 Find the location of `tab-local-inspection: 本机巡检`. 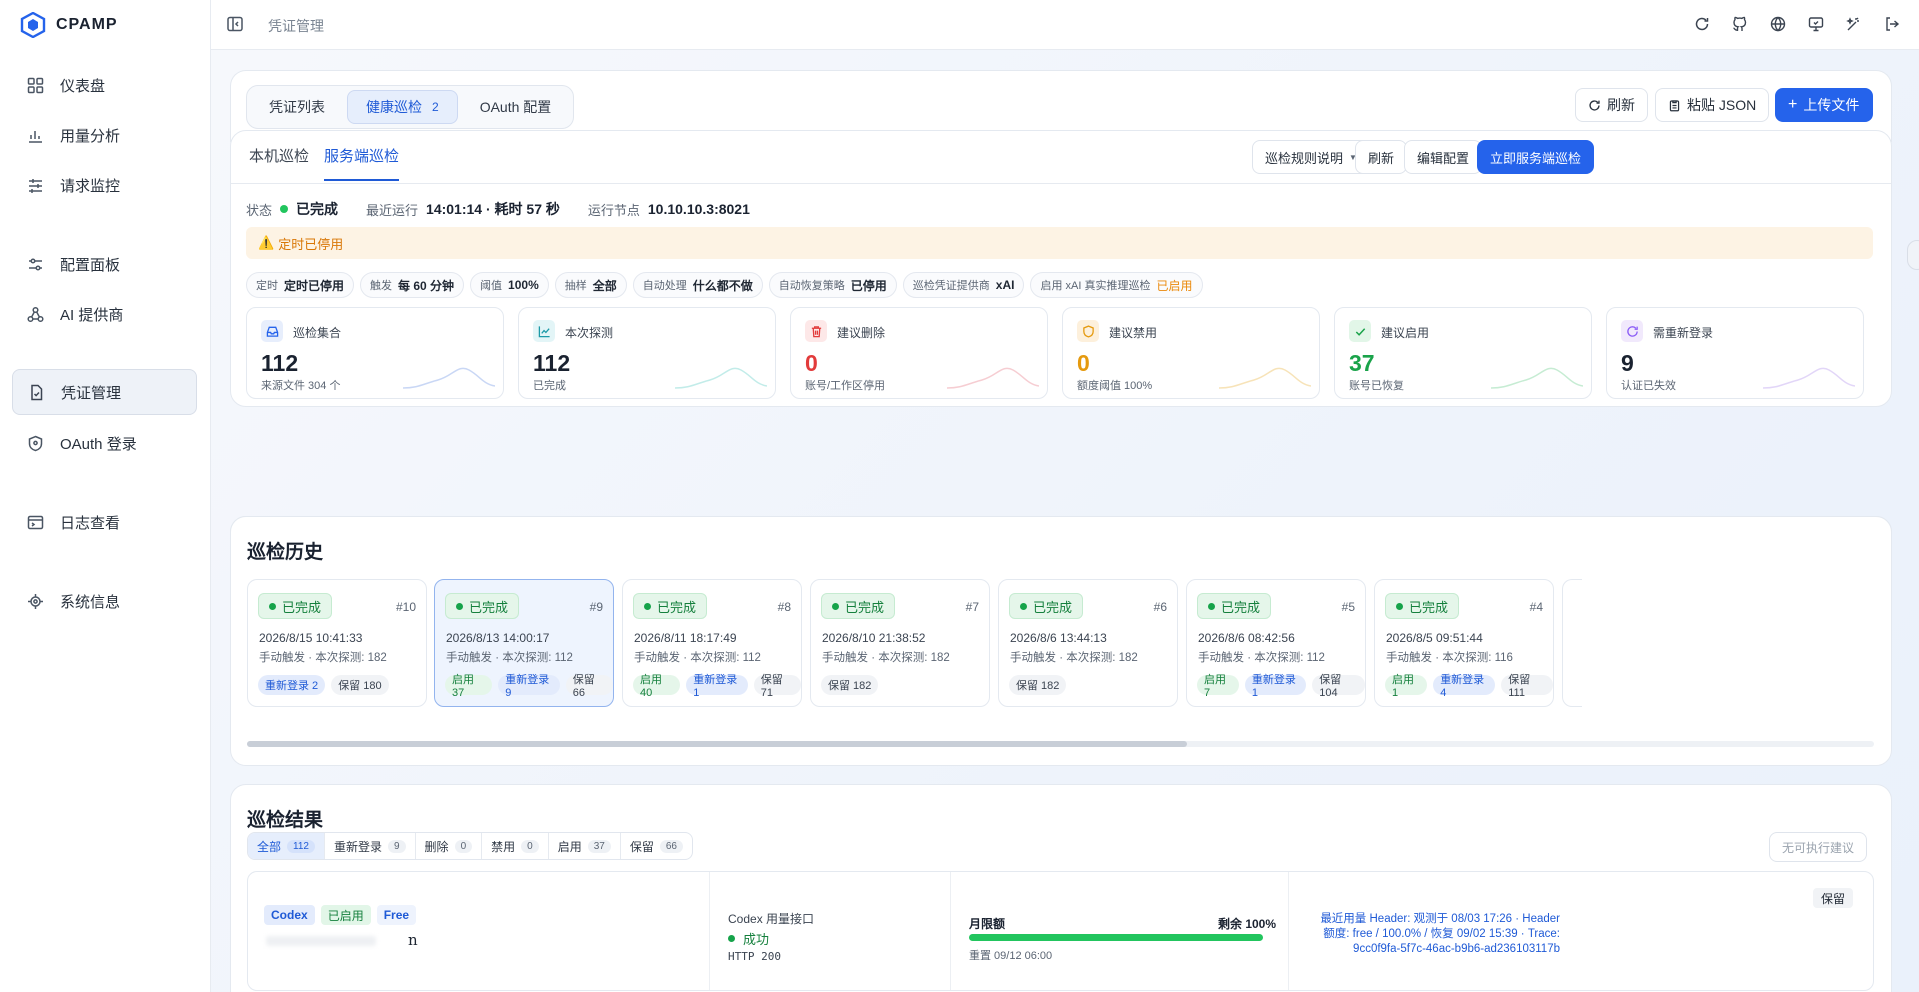

tab-local-inspection: 本机巡检 is located at coordinates (279, 162).